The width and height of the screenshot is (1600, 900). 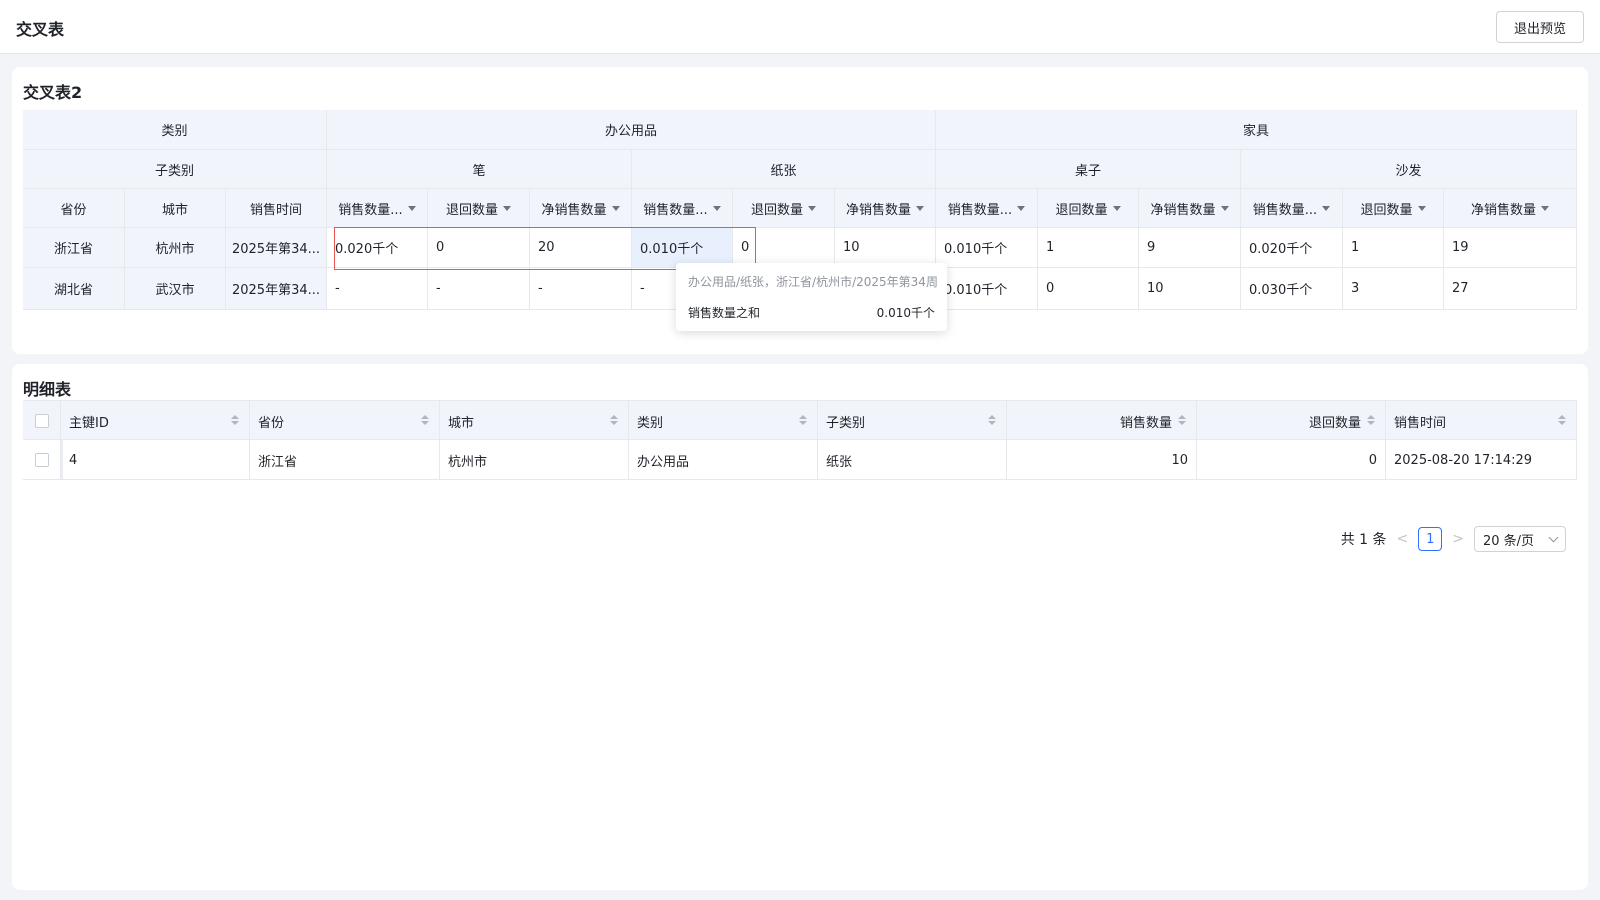 What do you see at coordinates (776, 210) in the screenshot?
I see `measure-label: 退回数量` at bounding box center [776, 210].